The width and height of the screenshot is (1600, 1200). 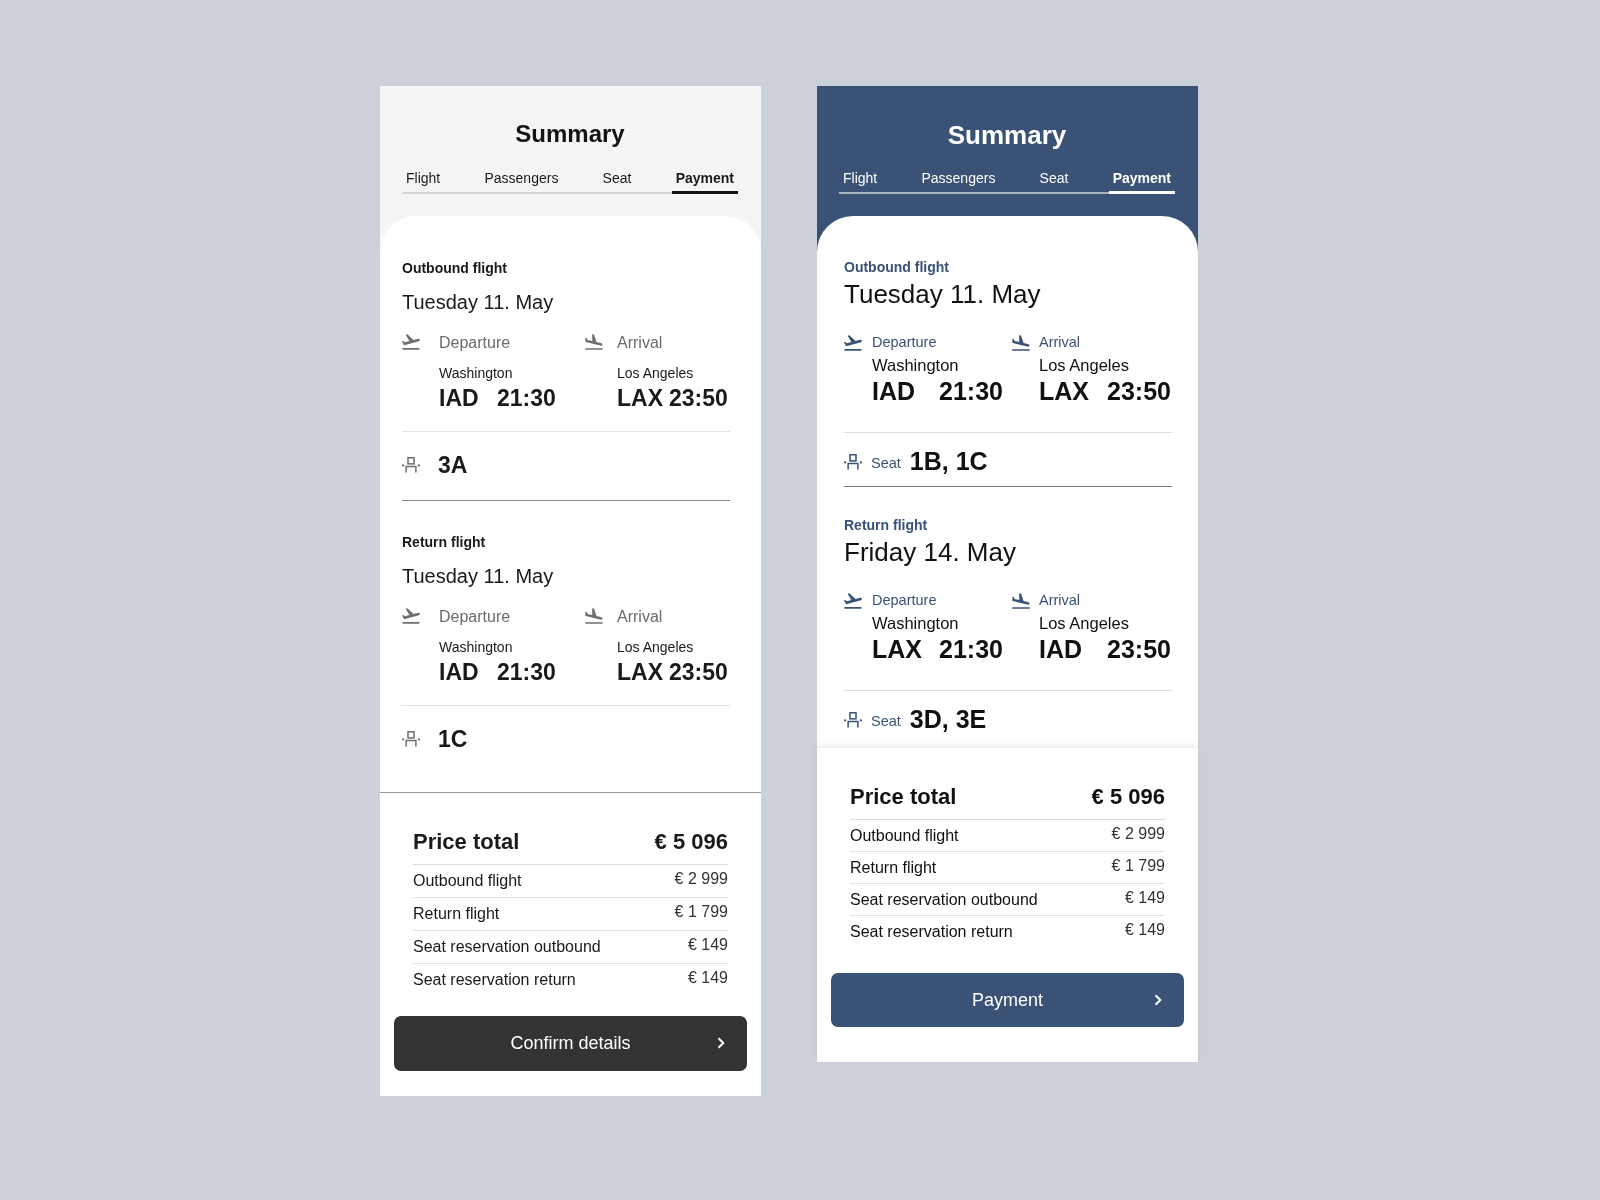 I want to click on flight-date: Friday 14. May, so click(x=930, y=552).